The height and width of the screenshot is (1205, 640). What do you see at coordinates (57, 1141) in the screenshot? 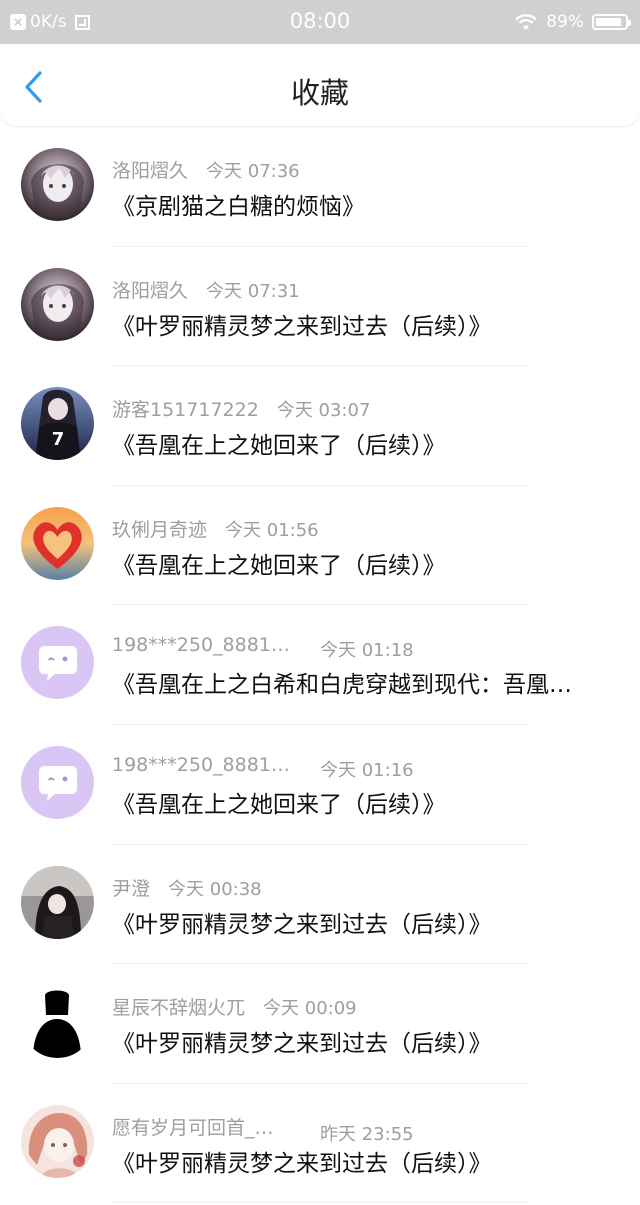
I see `pink-anime-avatar` at bounding box center [57, 1141].